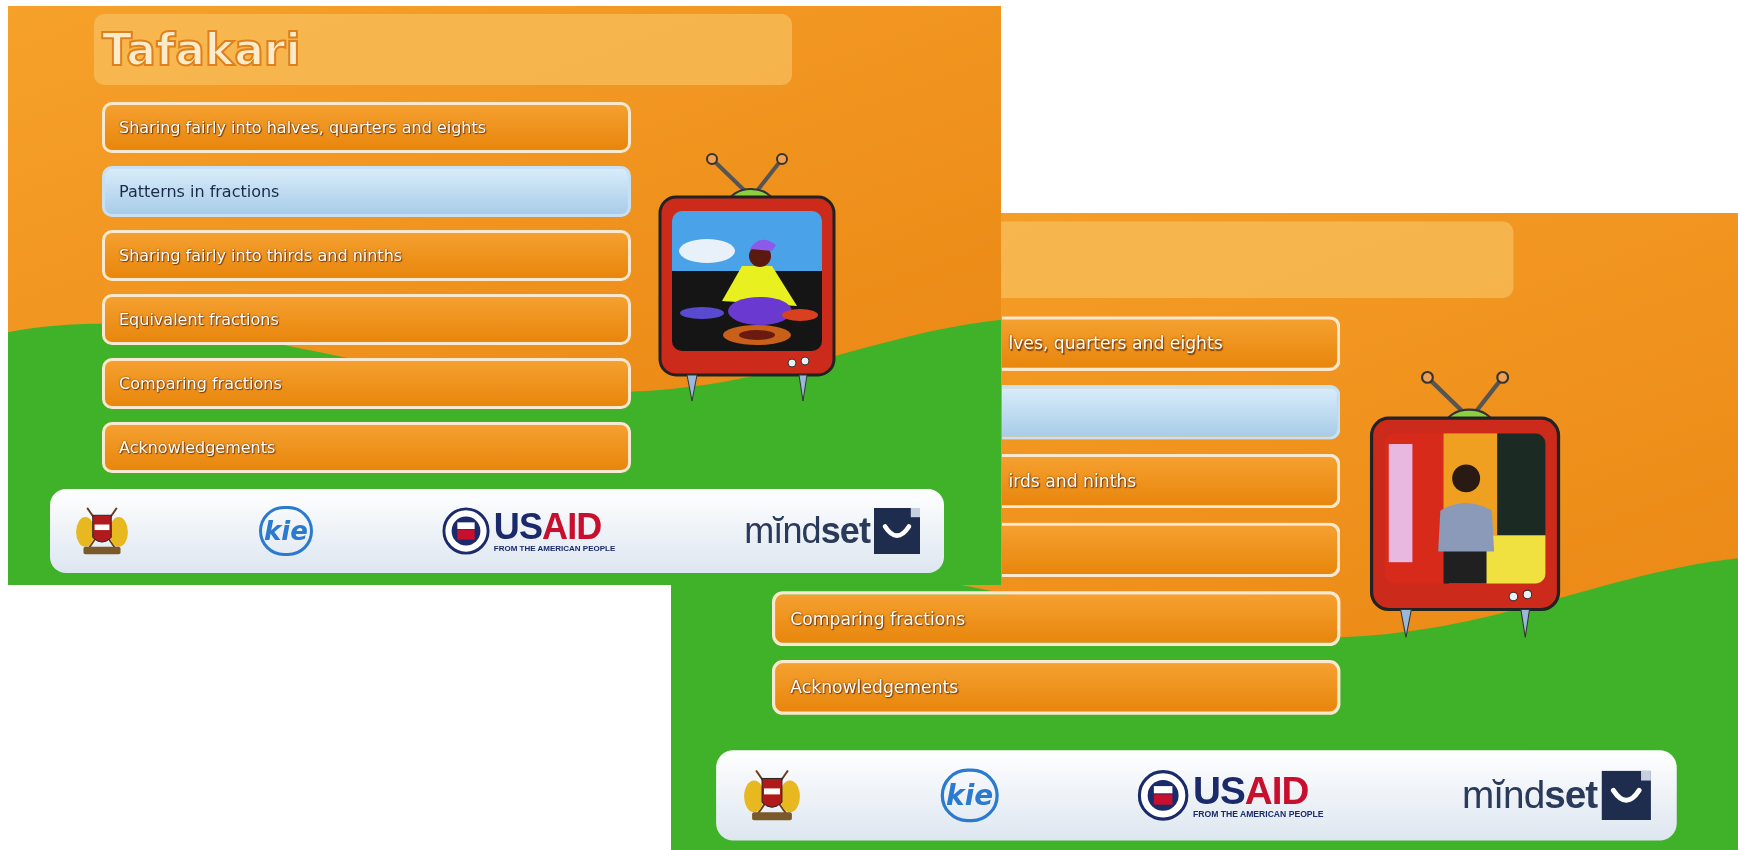  What do you see at coordinates (366, 319) in the screenshot?
I see `menu-item: Equivalent fractions` at bounding box center [366, 319].